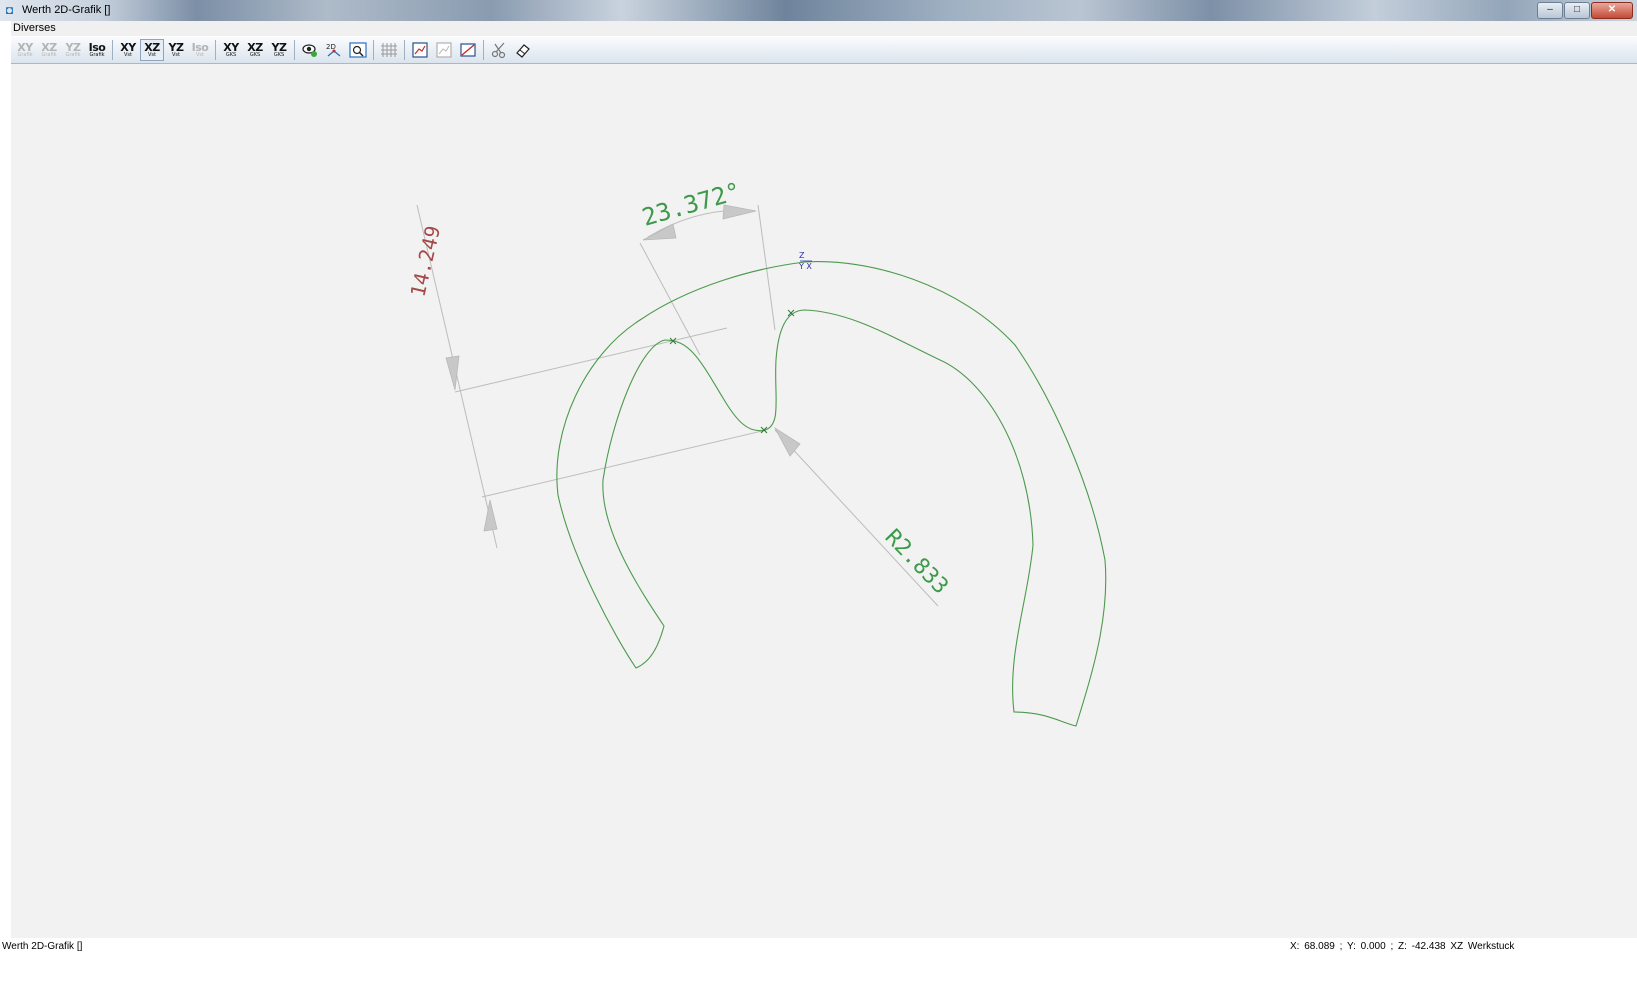 The height and width of the screenshot is (996, 1637). I want to click on bottom-strip, so click(818, 975).